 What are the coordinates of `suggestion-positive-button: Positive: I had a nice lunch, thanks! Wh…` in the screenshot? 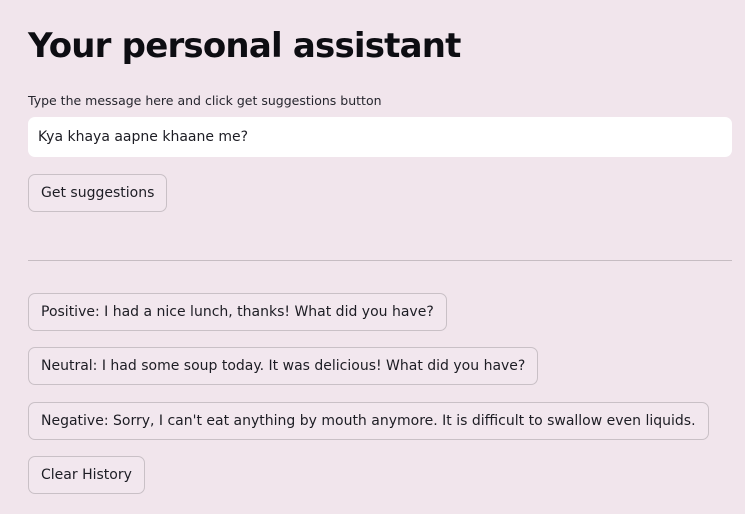 It's located at (237, 312).